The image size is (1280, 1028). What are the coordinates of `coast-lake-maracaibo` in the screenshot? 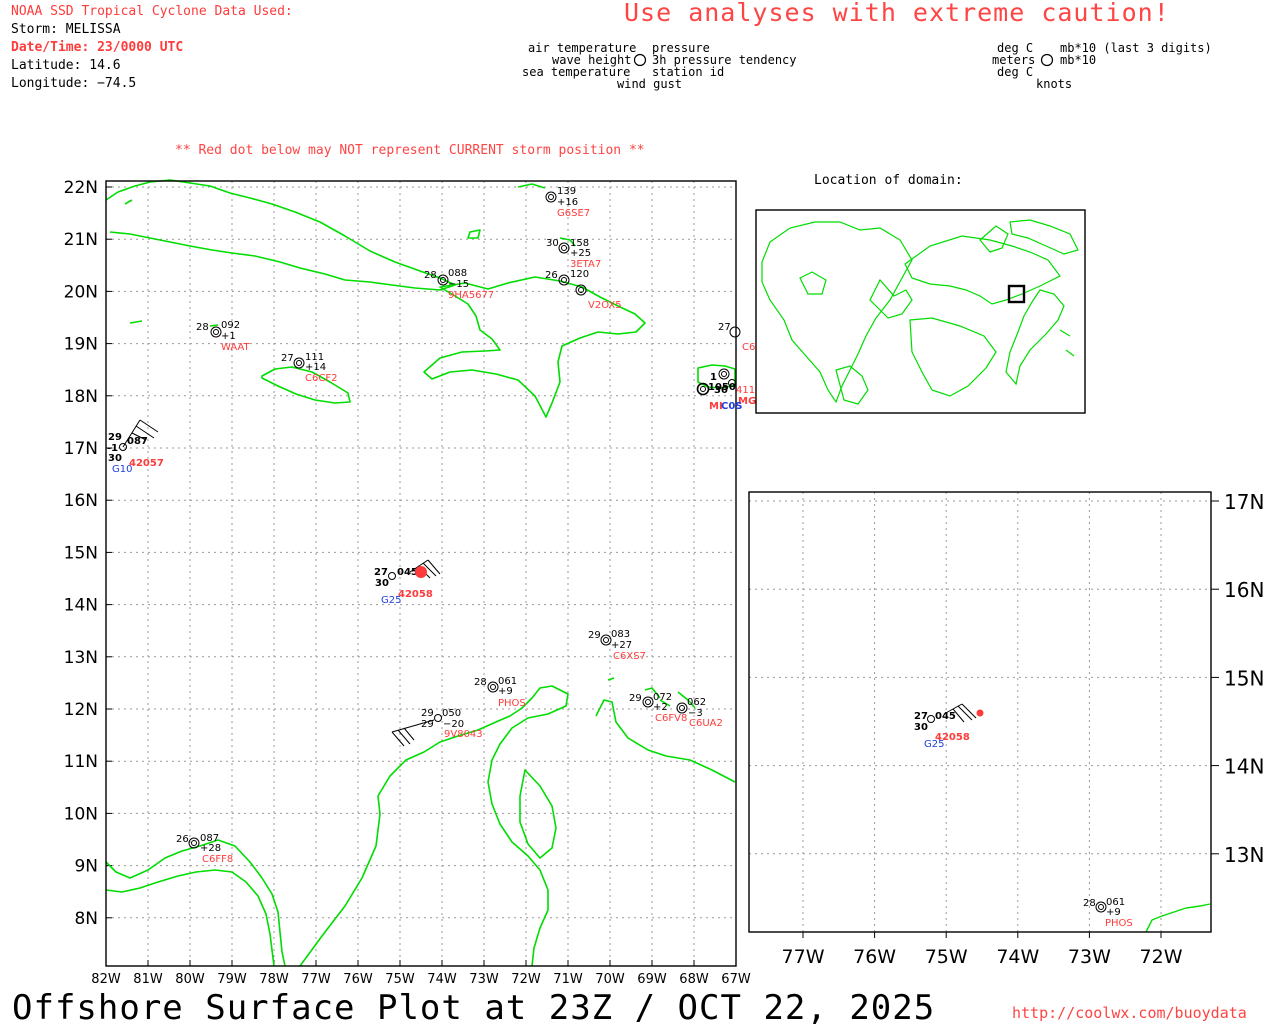 It's located at (538, 814).